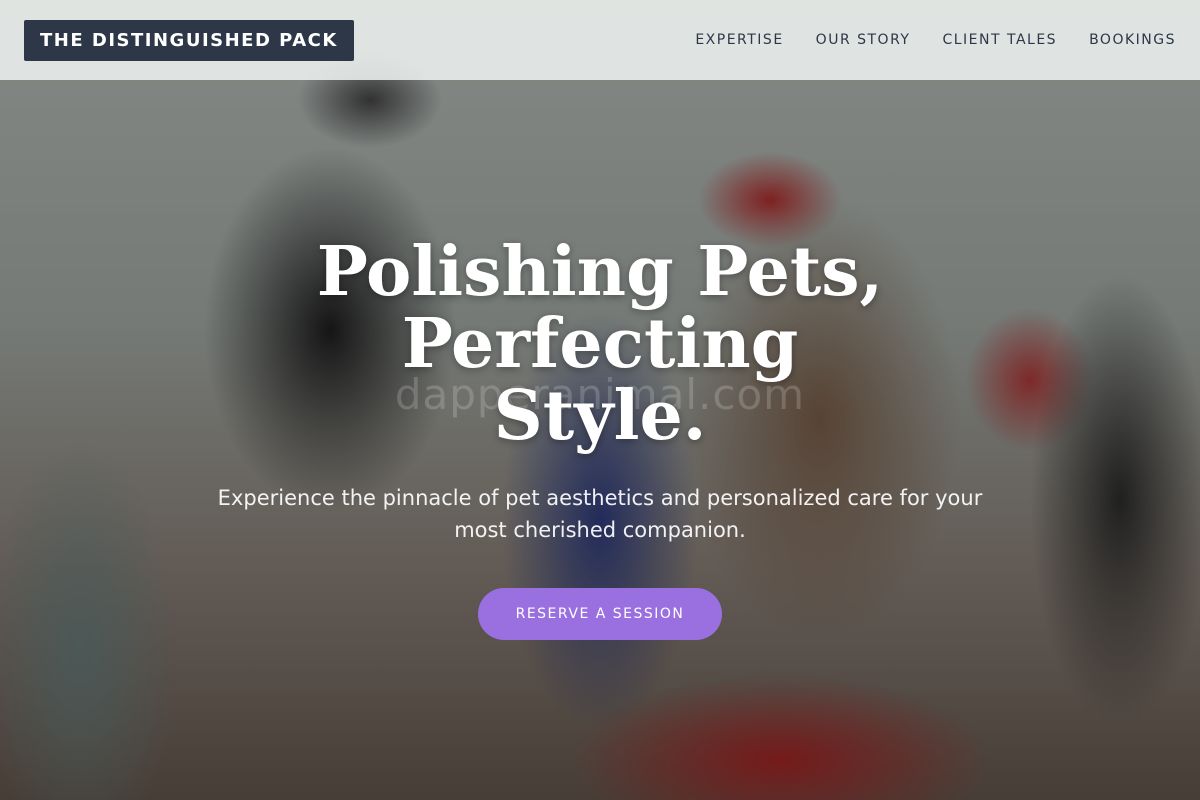 The width and height of the screenshot is (1200, 800). I want to click on hero-title-line-2: Style., so click(600, 416).